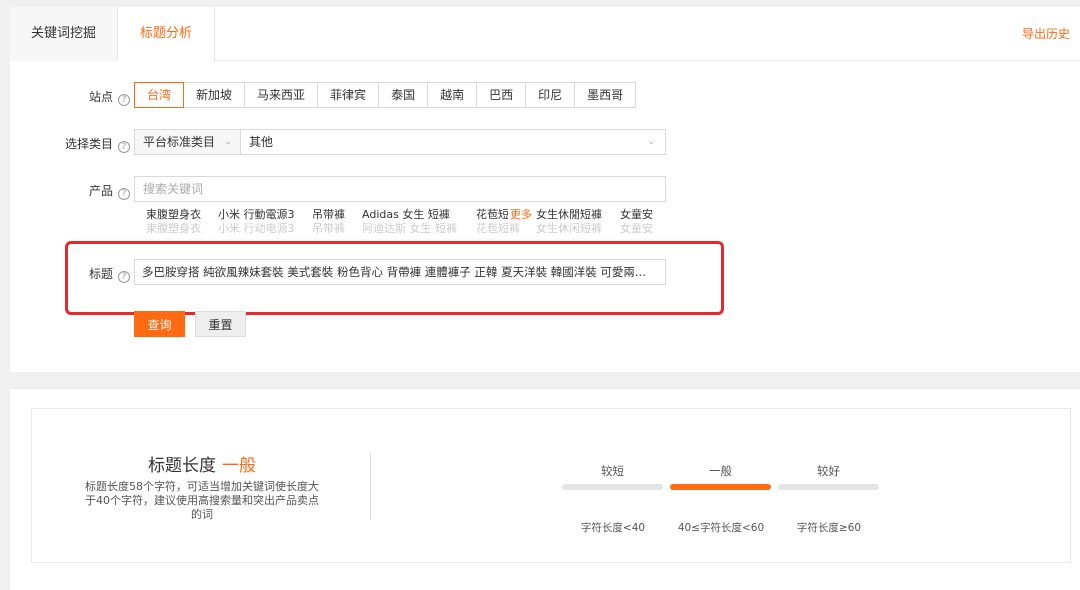 This screenshot has height=590, width=1080. I want to click on scale-bar-short, so click(612, 487).